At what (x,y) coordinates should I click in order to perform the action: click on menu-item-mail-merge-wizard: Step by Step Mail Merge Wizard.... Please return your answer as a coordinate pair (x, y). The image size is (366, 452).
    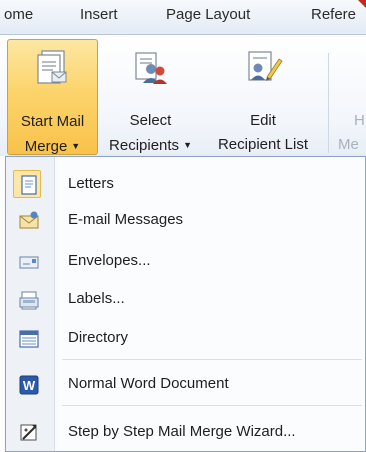
    Looking at the image, I should click on (185, 432).